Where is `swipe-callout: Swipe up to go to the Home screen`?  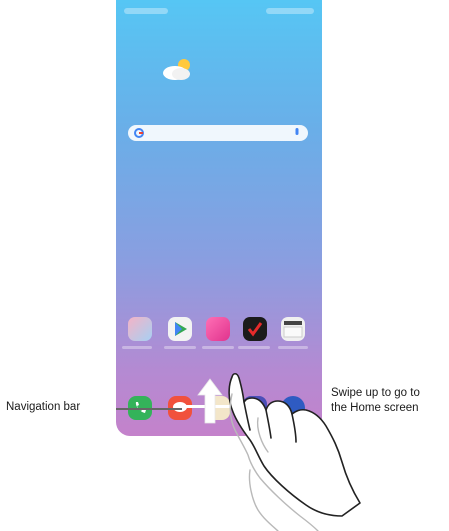
swipe-callout: Swipe up to go to the Home screen is located at coordinates (375, 401).